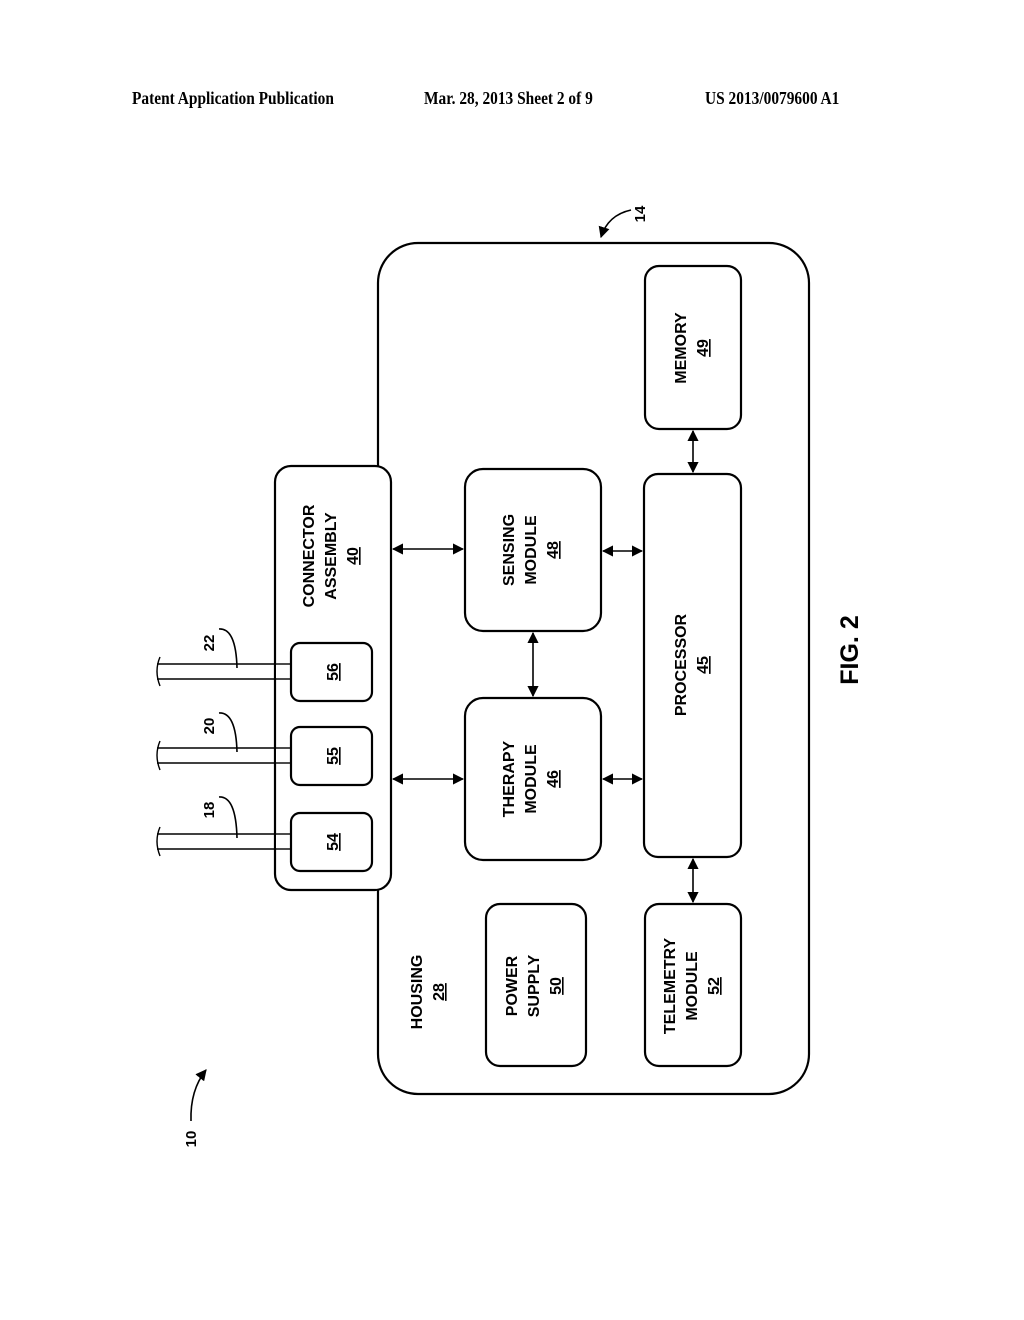 This screenshot has width=1024, height=1320. Describe the element at coordinates (333, 842) in the screenshot. I see `port-54-ref: 54` at that location.